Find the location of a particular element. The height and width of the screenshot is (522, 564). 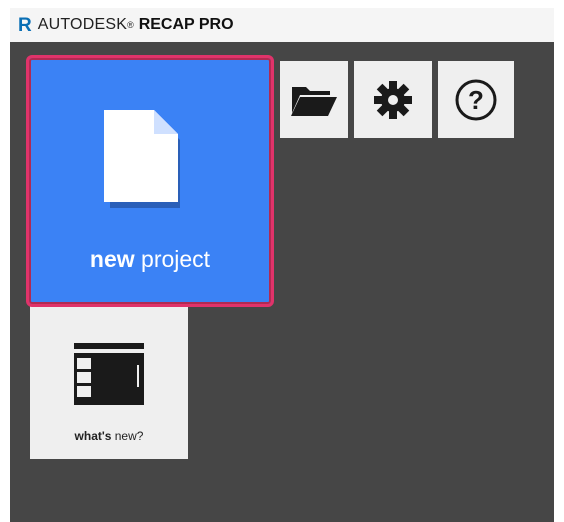

release-notes-icon is located at coordinates (109, 374).